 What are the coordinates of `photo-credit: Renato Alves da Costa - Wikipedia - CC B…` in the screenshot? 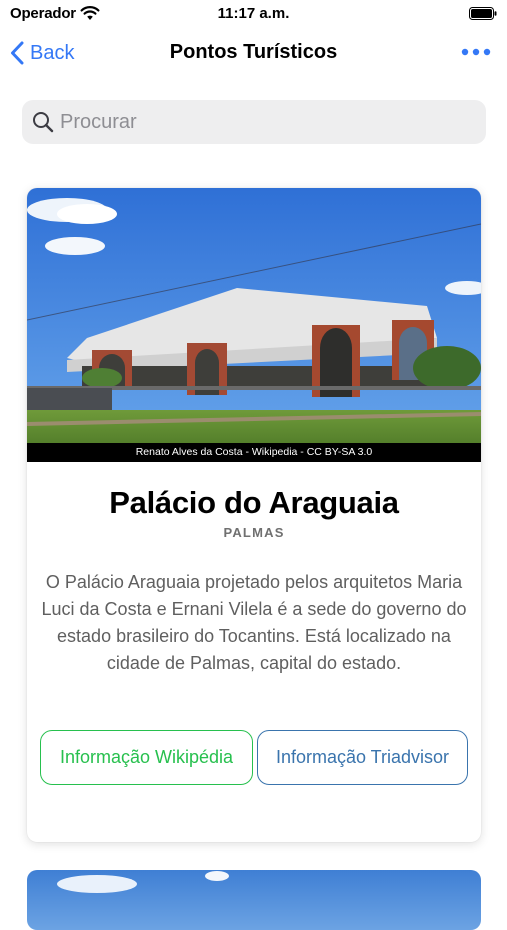 It's located at (254, 452).